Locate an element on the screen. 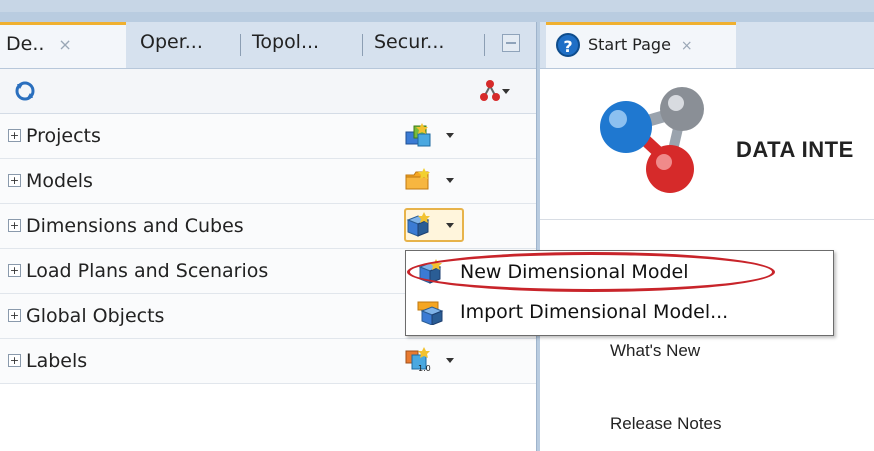  editor-tab-bar: ? Start Page × is located at coordinates (707, 45).